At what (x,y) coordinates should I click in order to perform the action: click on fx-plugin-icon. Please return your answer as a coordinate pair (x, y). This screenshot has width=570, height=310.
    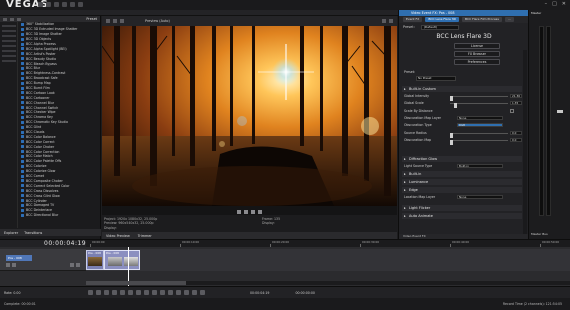
    Looking at the image, I should click on (22, 98).